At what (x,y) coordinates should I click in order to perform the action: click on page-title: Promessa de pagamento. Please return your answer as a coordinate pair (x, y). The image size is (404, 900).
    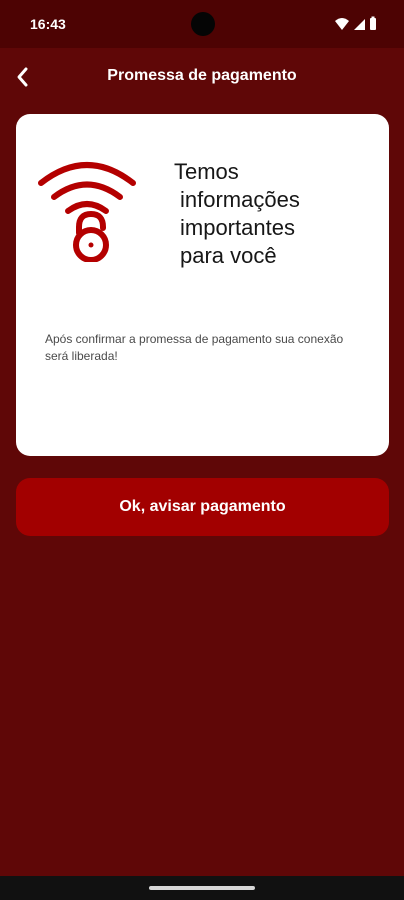
    Looking at the image, I should click on (202, 75).